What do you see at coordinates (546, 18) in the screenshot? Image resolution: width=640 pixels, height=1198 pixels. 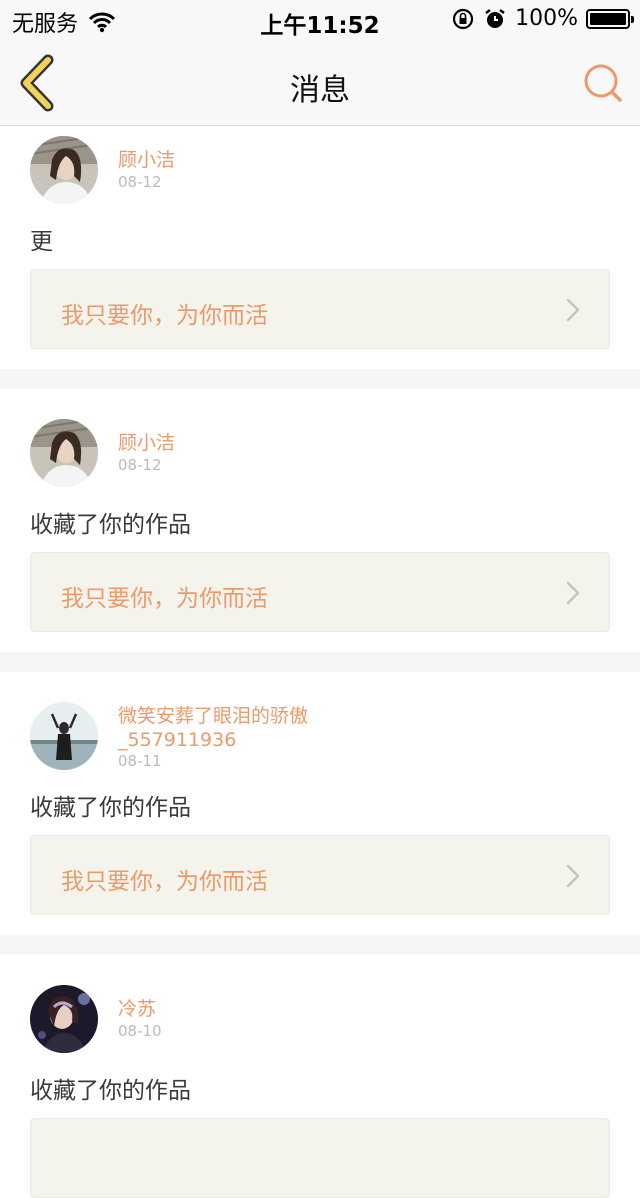 I see `battery-percent: 100%` at bounding box center [546, 18].